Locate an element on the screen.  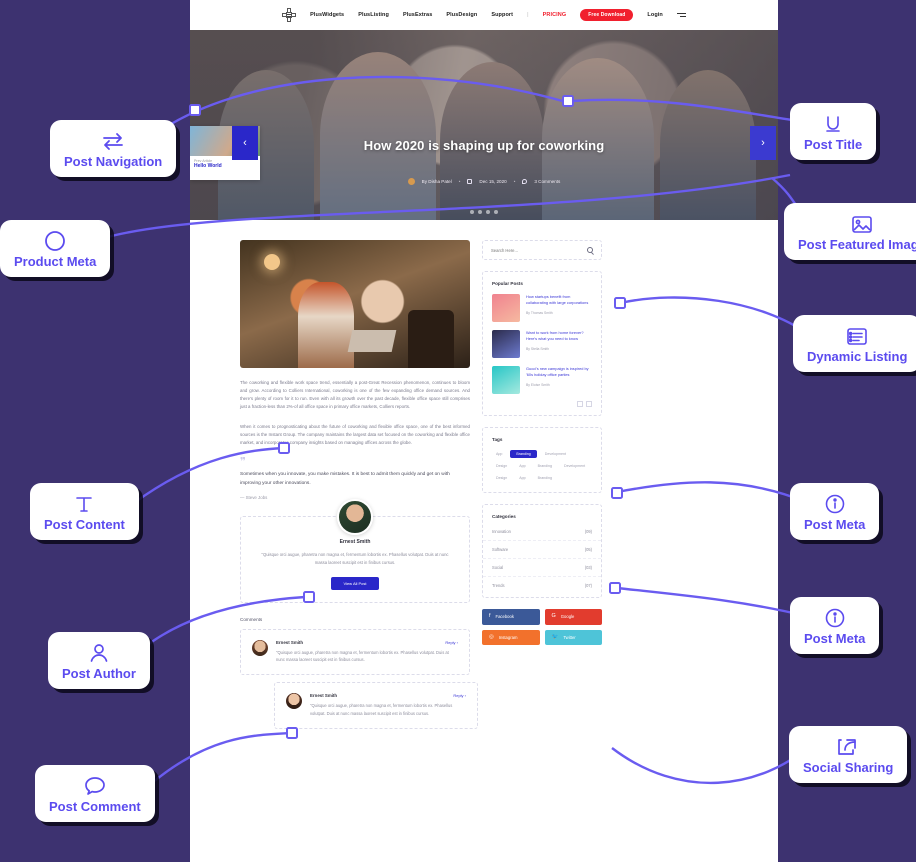
meta-date: Dec 15, 2020 is located at coordinates (493, 181).